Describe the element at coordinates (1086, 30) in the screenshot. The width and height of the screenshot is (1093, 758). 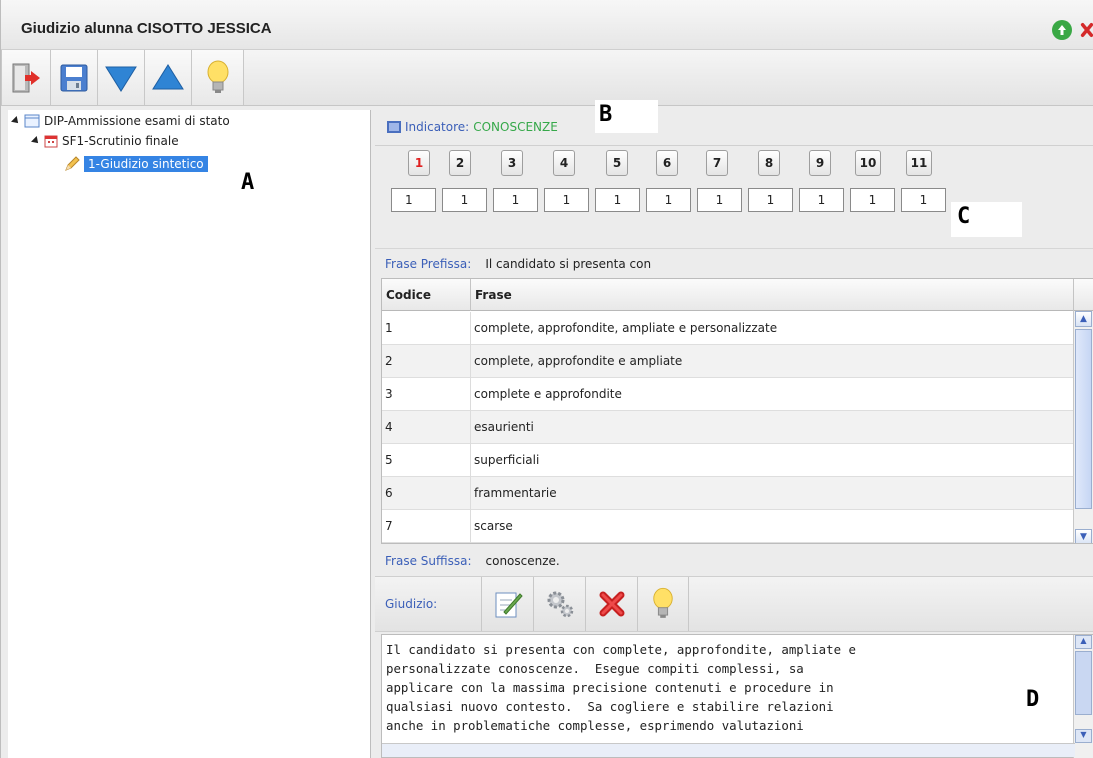
I see `close-icon` at that location.